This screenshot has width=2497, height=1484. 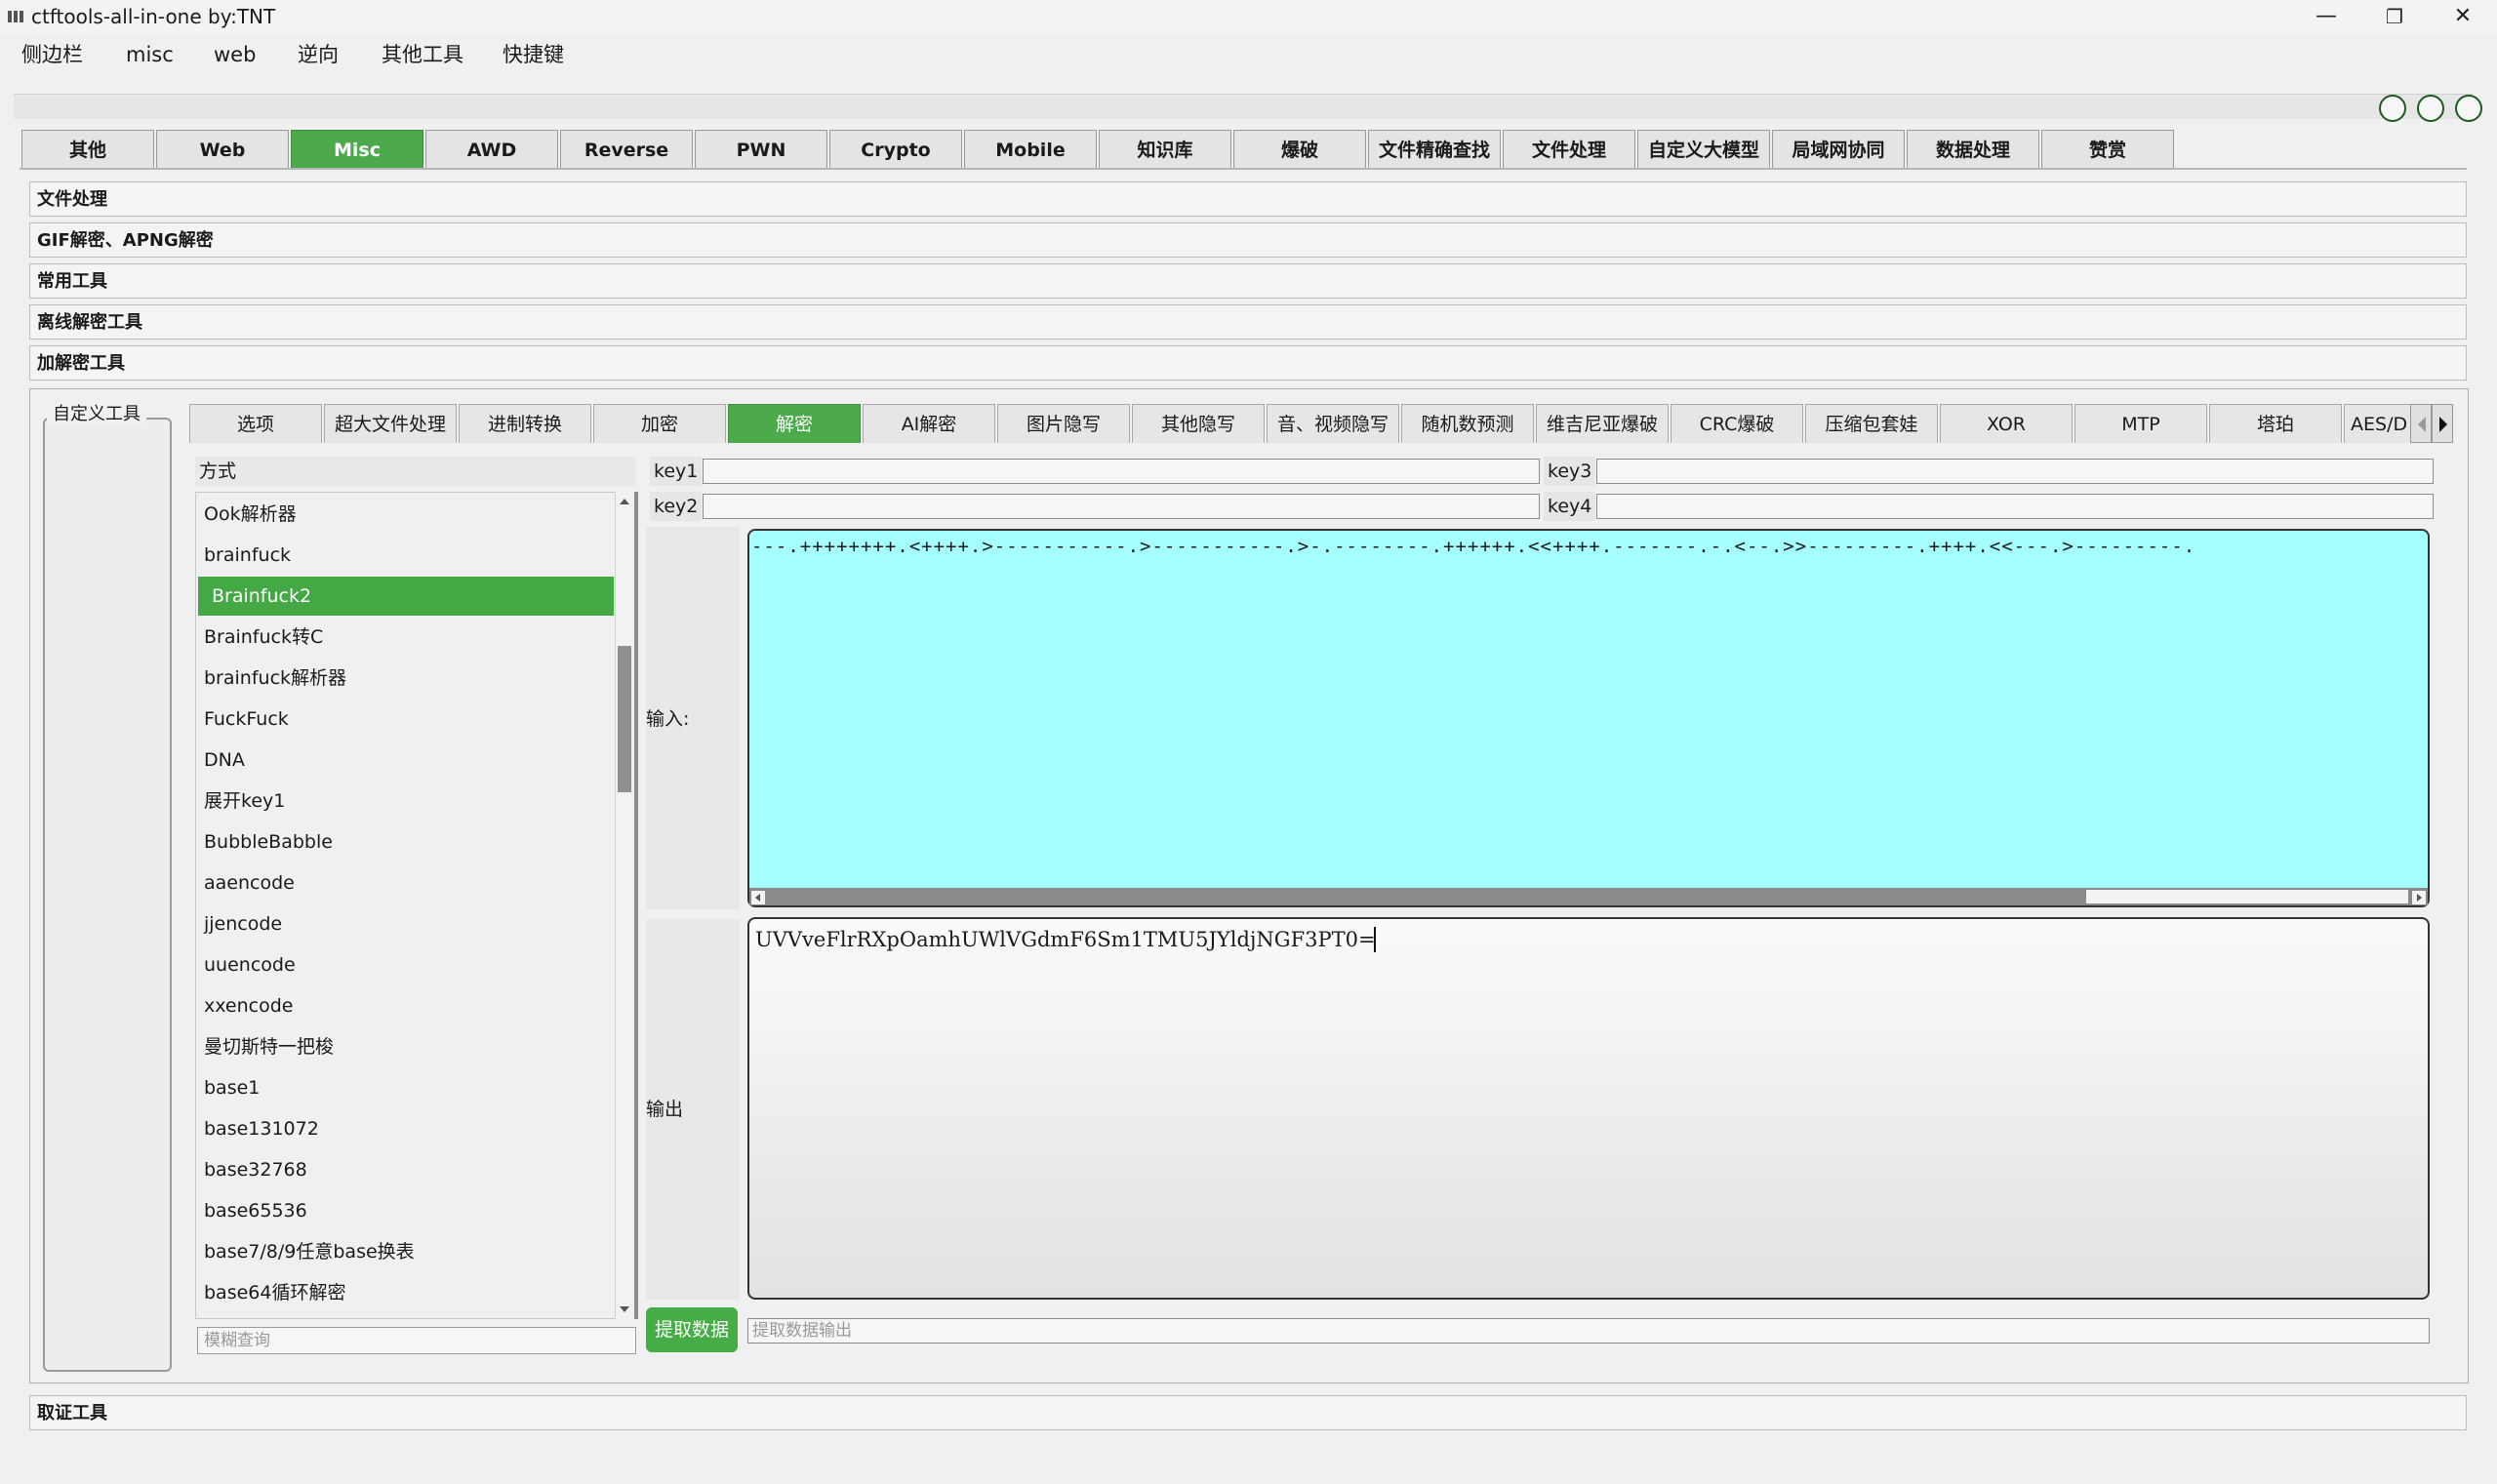 I want to click on tab-mobile: Mobile, so click(x=1030, y=149).